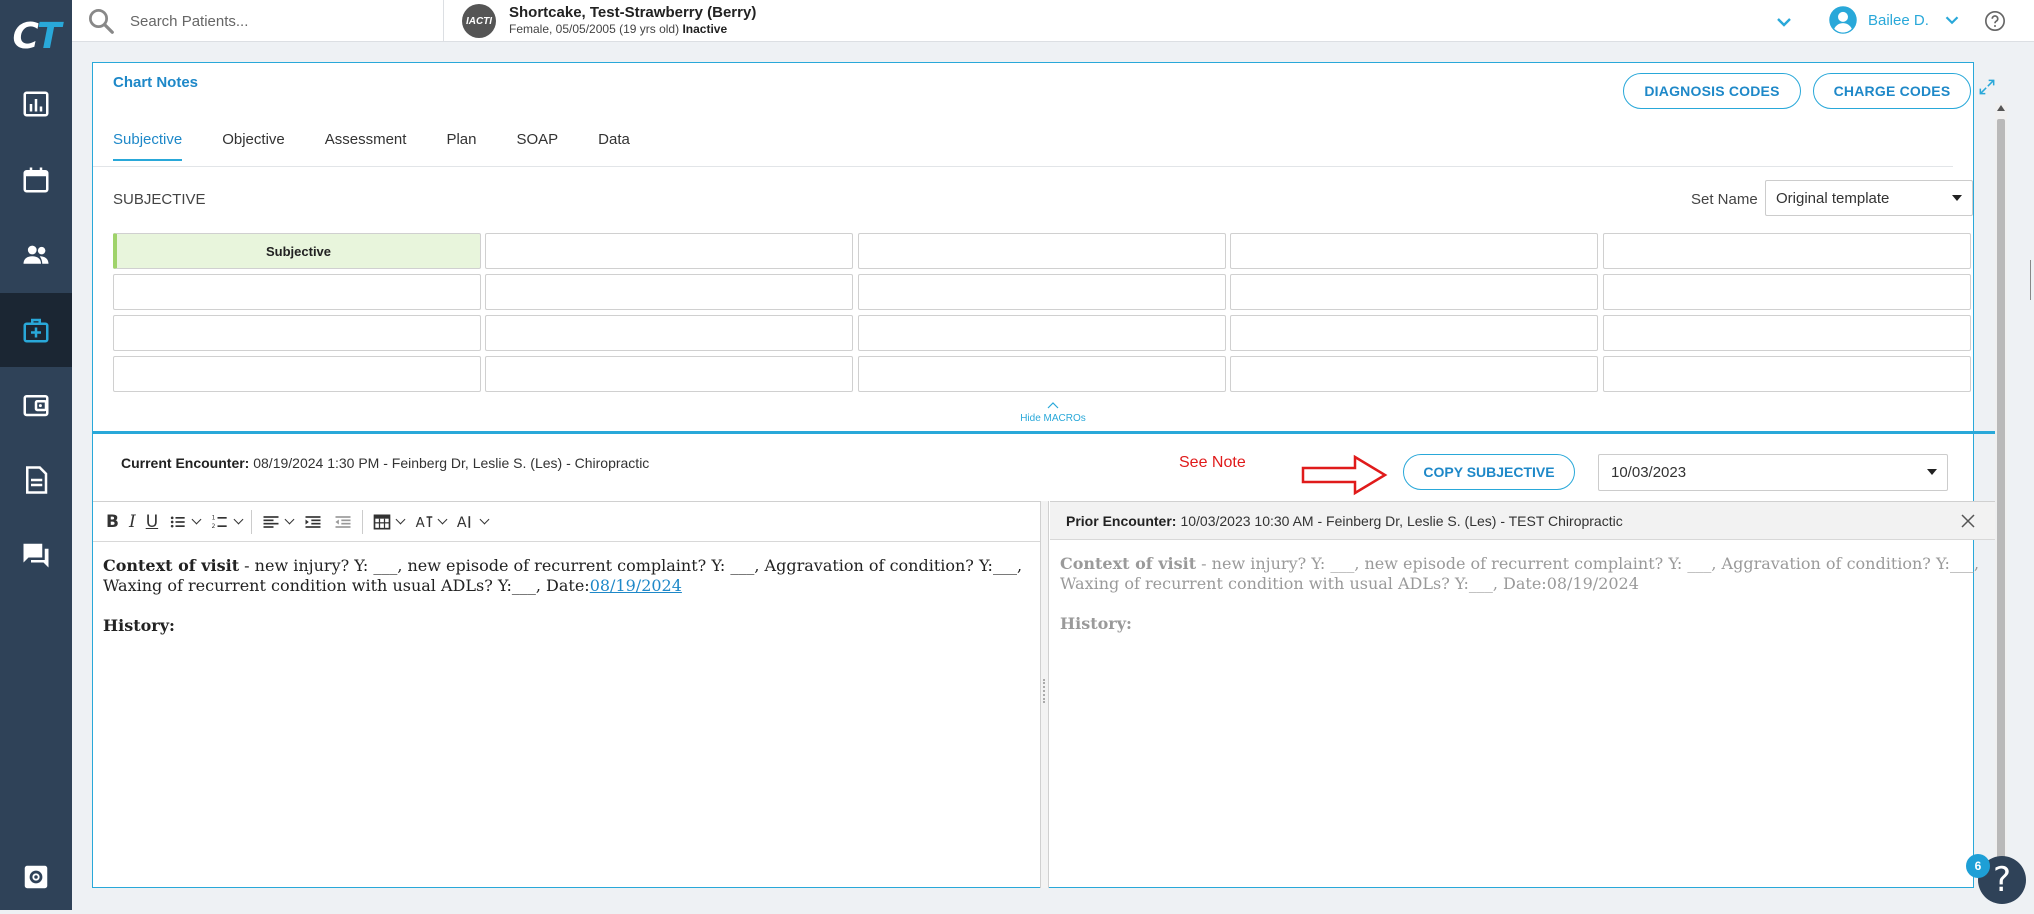  I want to click on prior-date-value: 10/03/2023, so click(1649, 472).